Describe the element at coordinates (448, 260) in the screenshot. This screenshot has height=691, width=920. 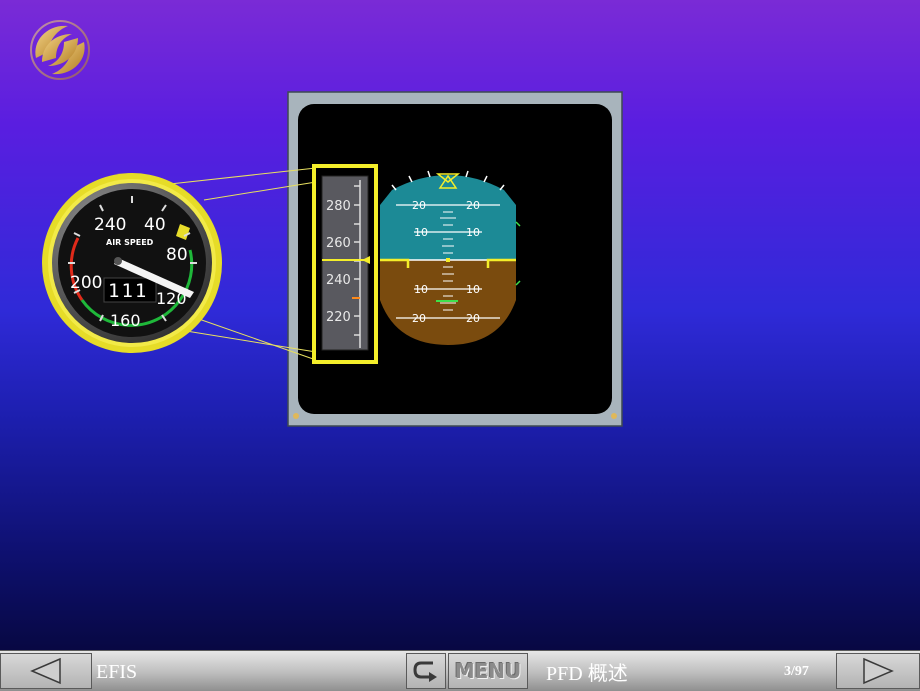
I see `aircraft-center-dot` at that location.